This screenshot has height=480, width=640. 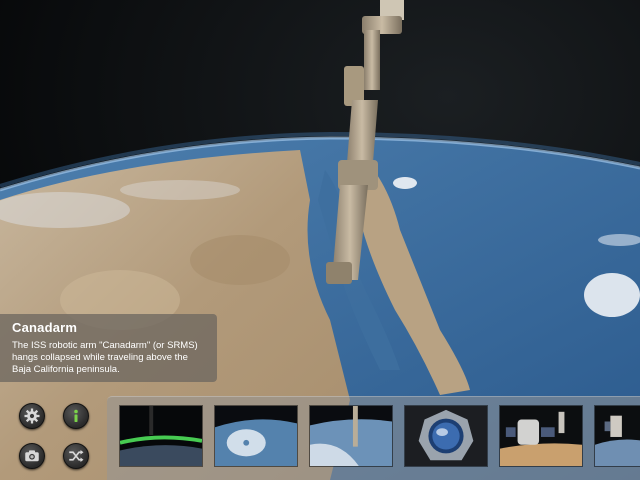 I want to click on gear-icon, so click(x=32, y=416).